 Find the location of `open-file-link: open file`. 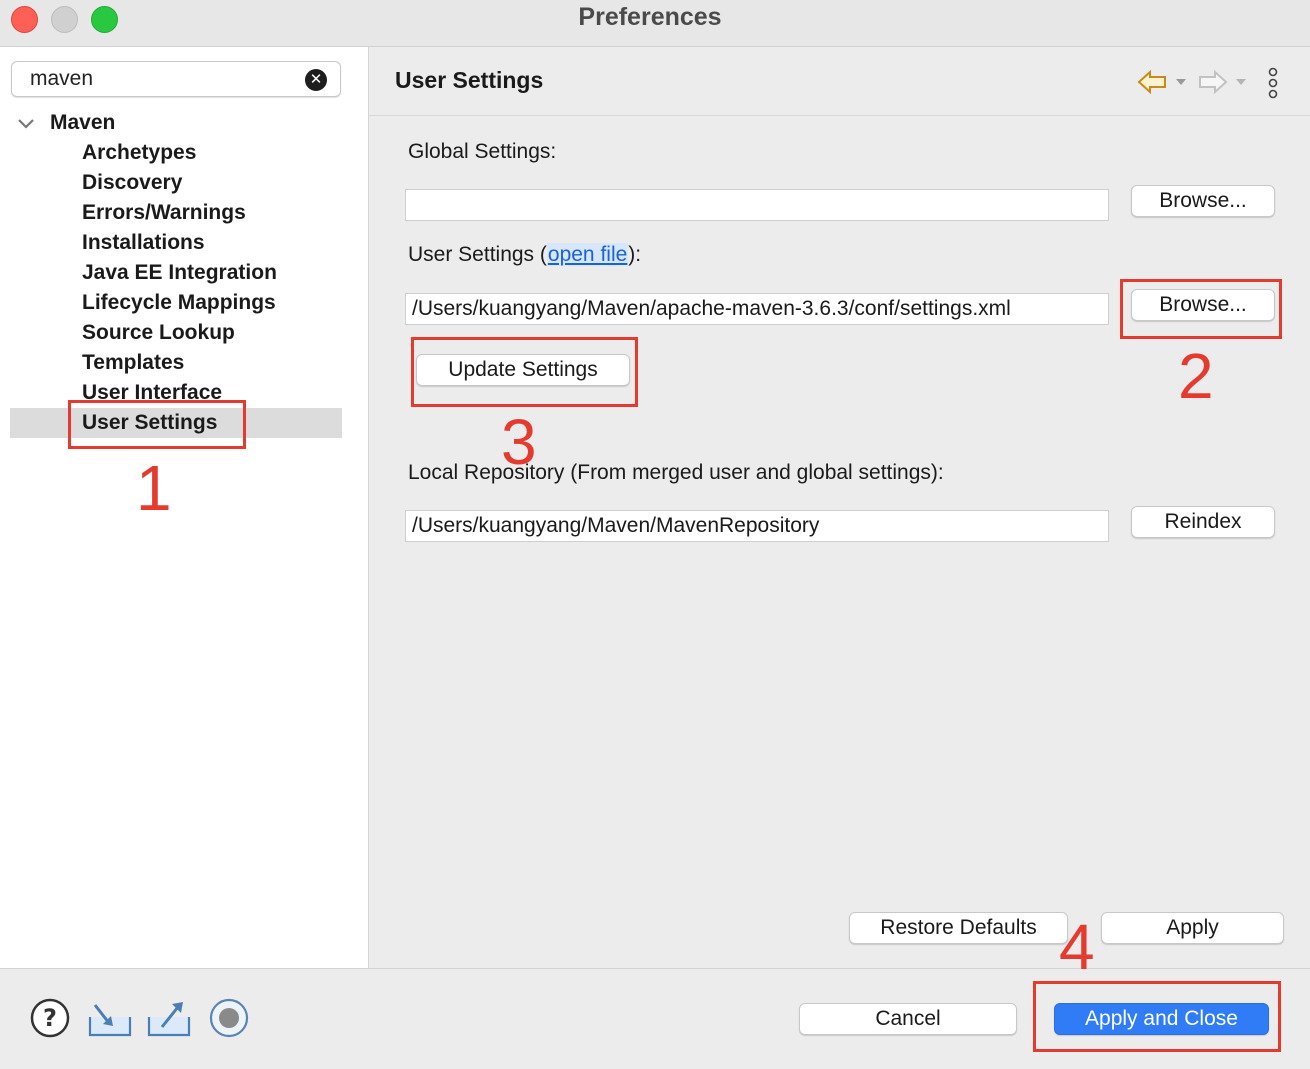

open-file-link: open file is located at coordinates (587, 254).